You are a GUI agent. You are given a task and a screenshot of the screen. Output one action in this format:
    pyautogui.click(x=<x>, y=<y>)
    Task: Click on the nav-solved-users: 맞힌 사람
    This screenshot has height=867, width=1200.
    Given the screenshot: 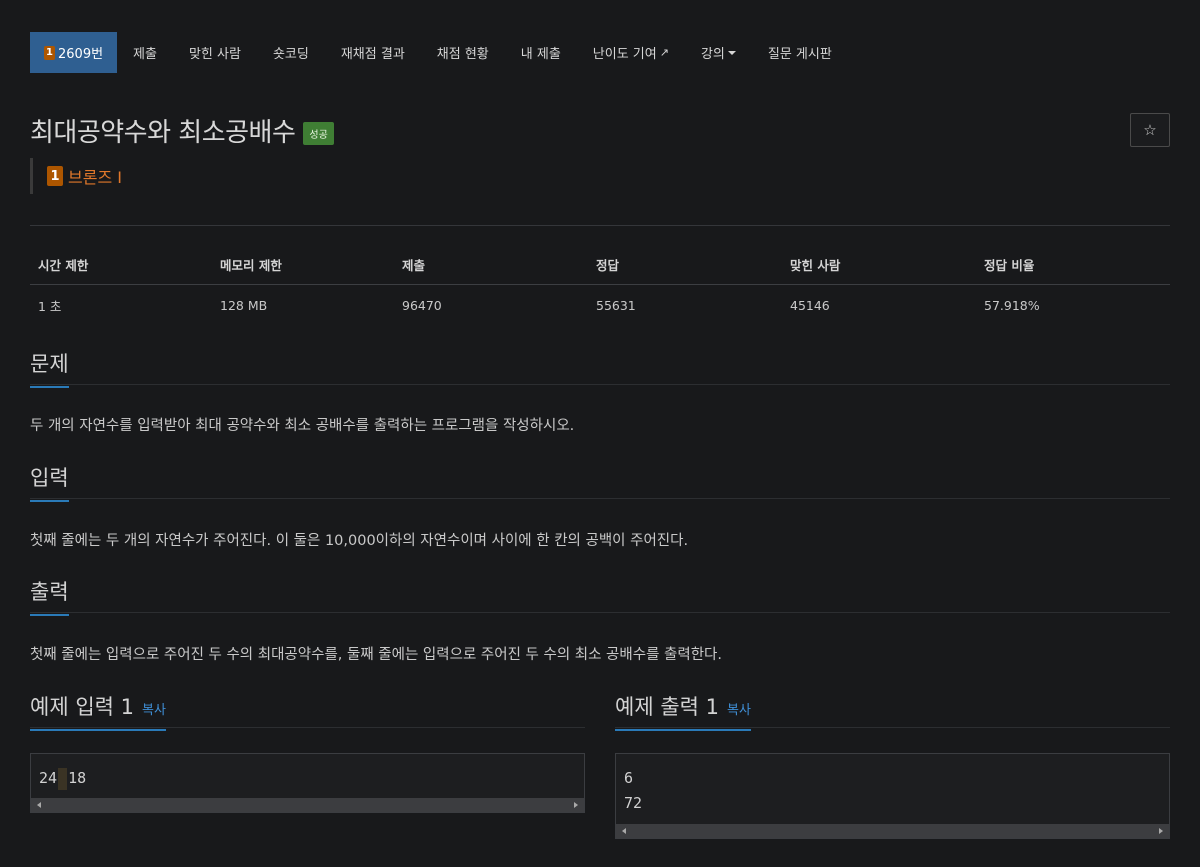 What is the action you would take?
    pyautogui.click(x=215, y=52)
    